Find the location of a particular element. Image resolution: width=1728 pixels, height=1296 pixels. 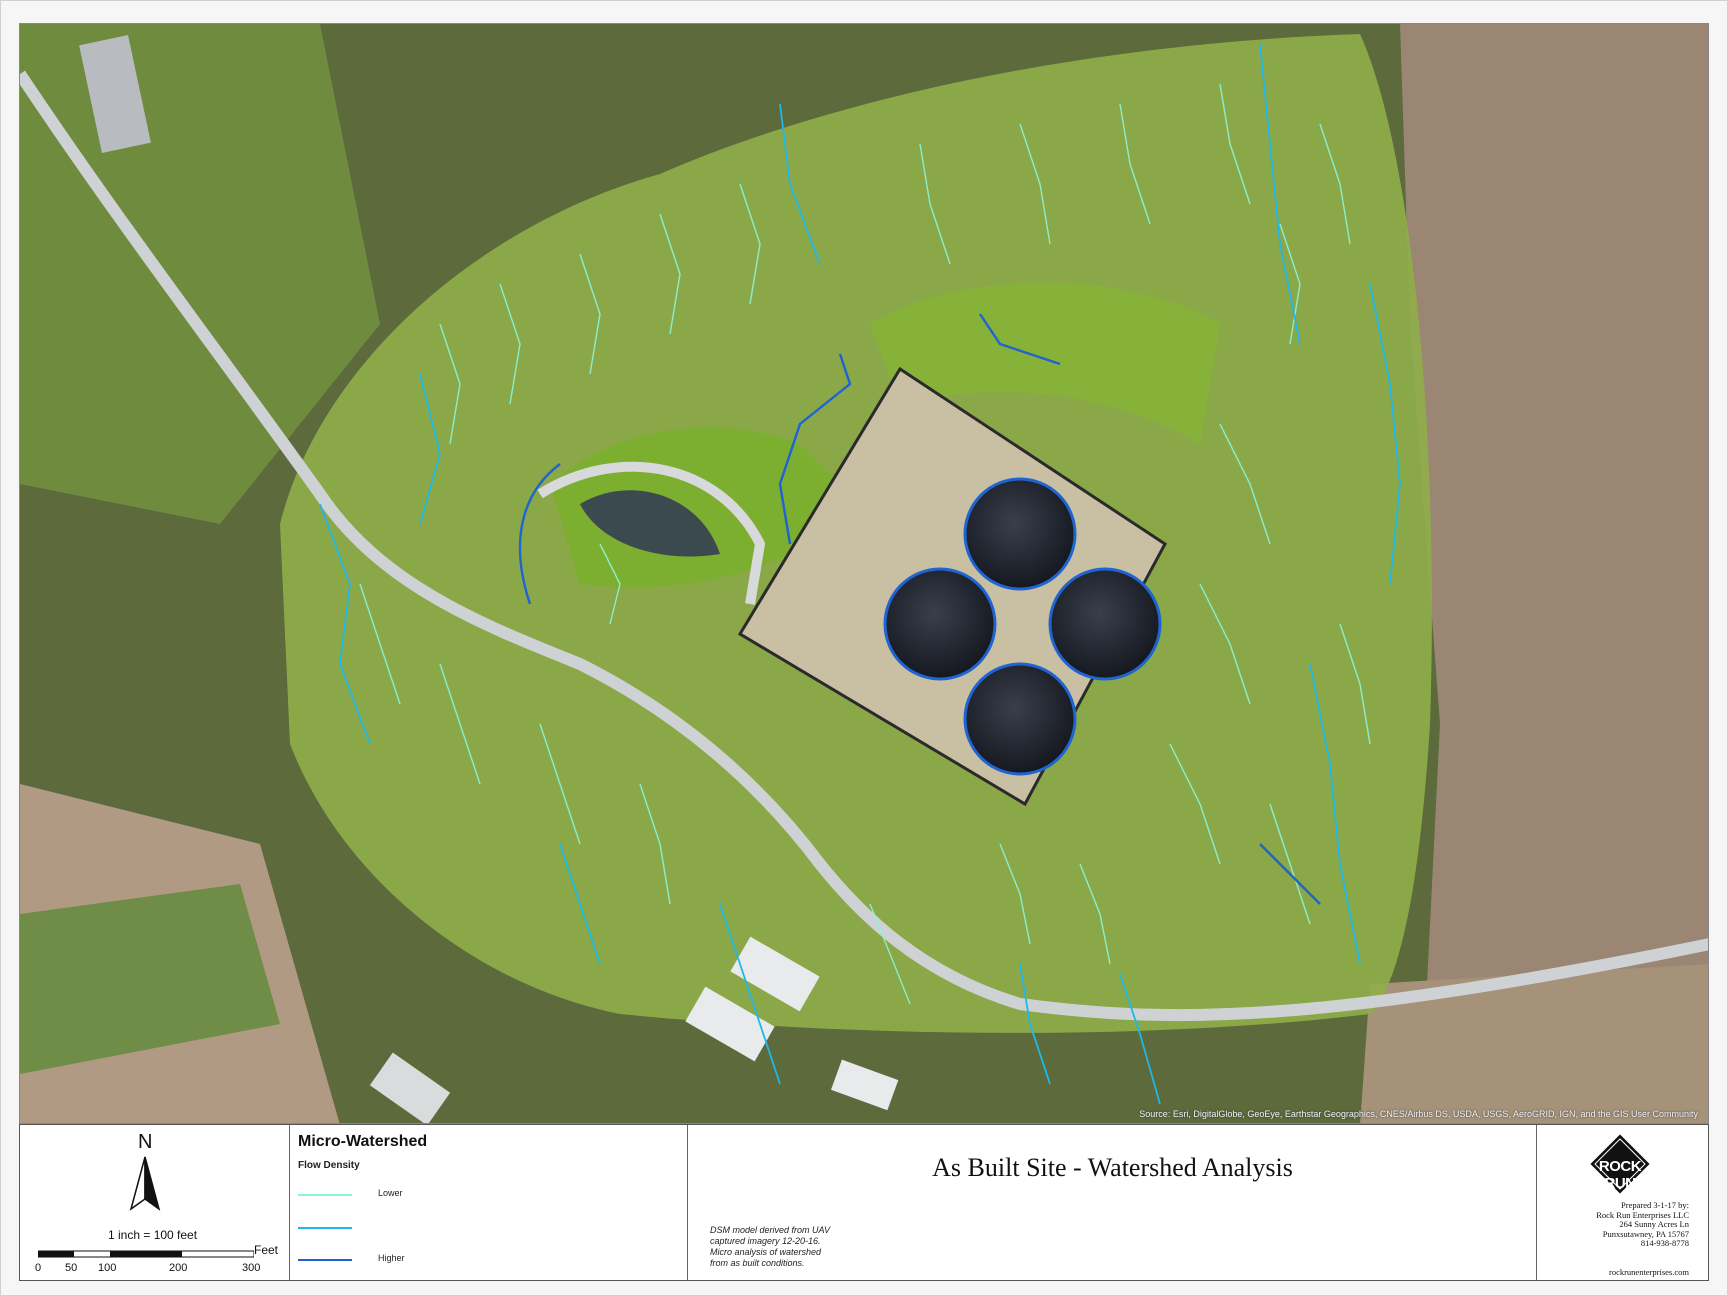

map-title: As Built Site - Watershed Analysis is located at coordinates (1112, 1167).